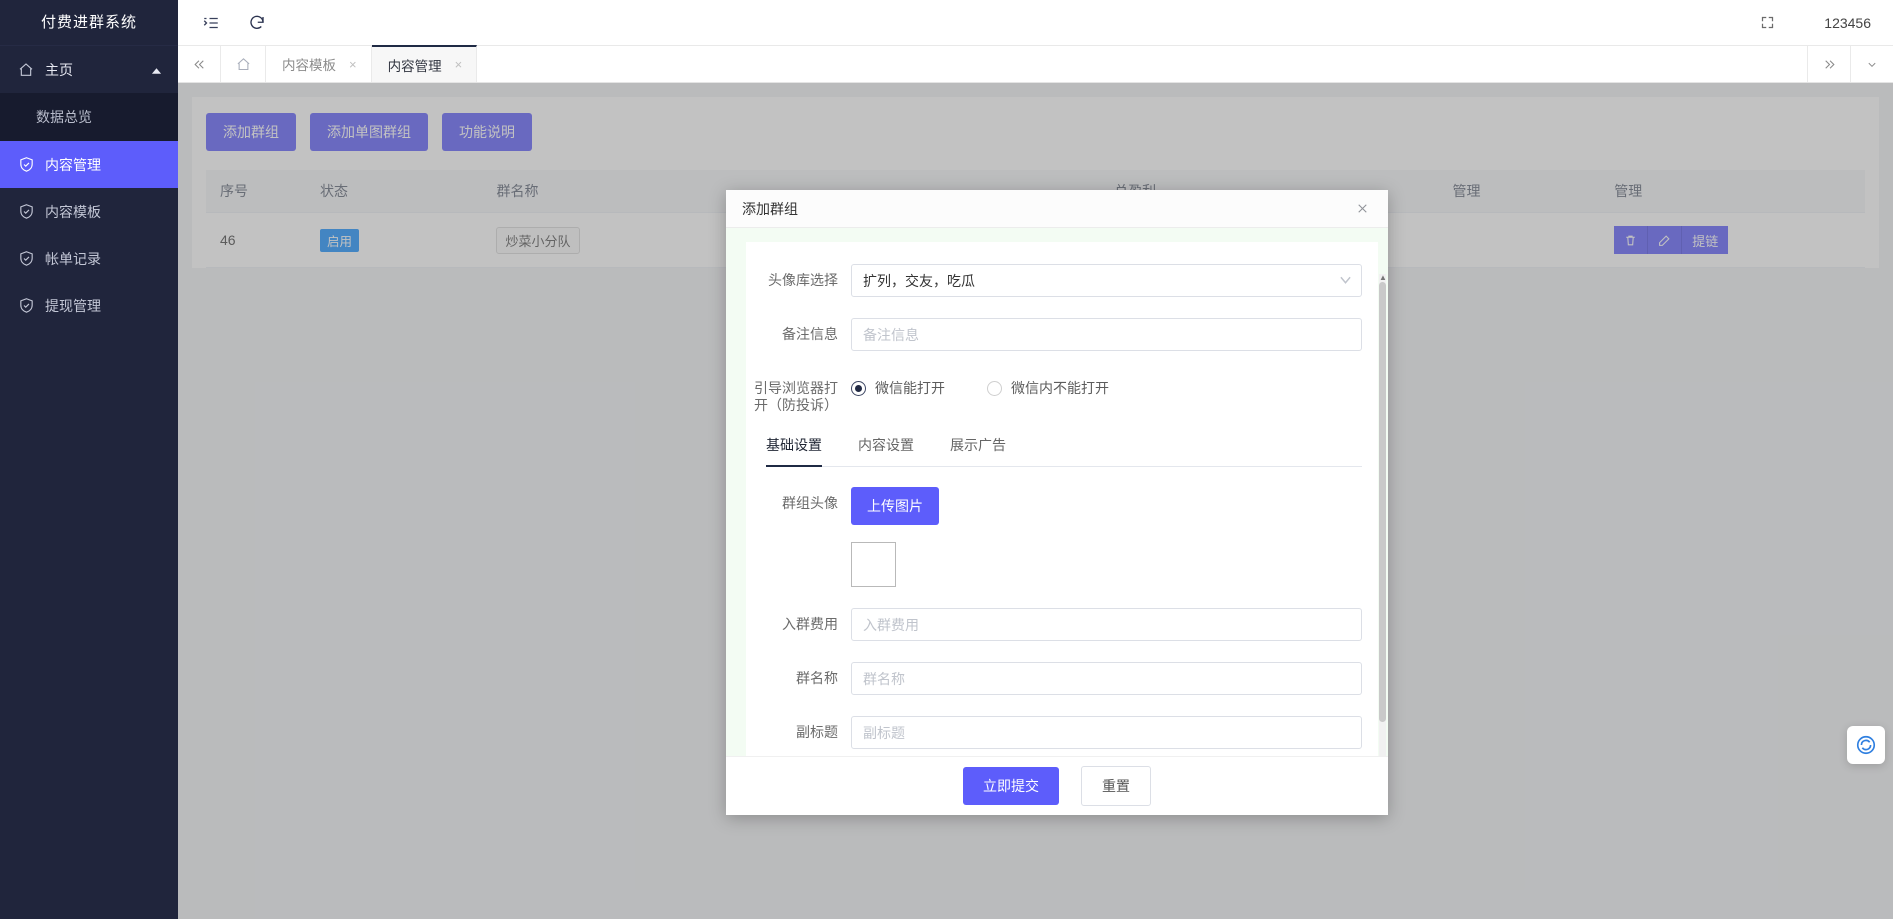 The image size is (1893, 919). Describe the element at coordinates (1011, 786) in the screenshot. I see `submit-button: 立即提交` at that location.